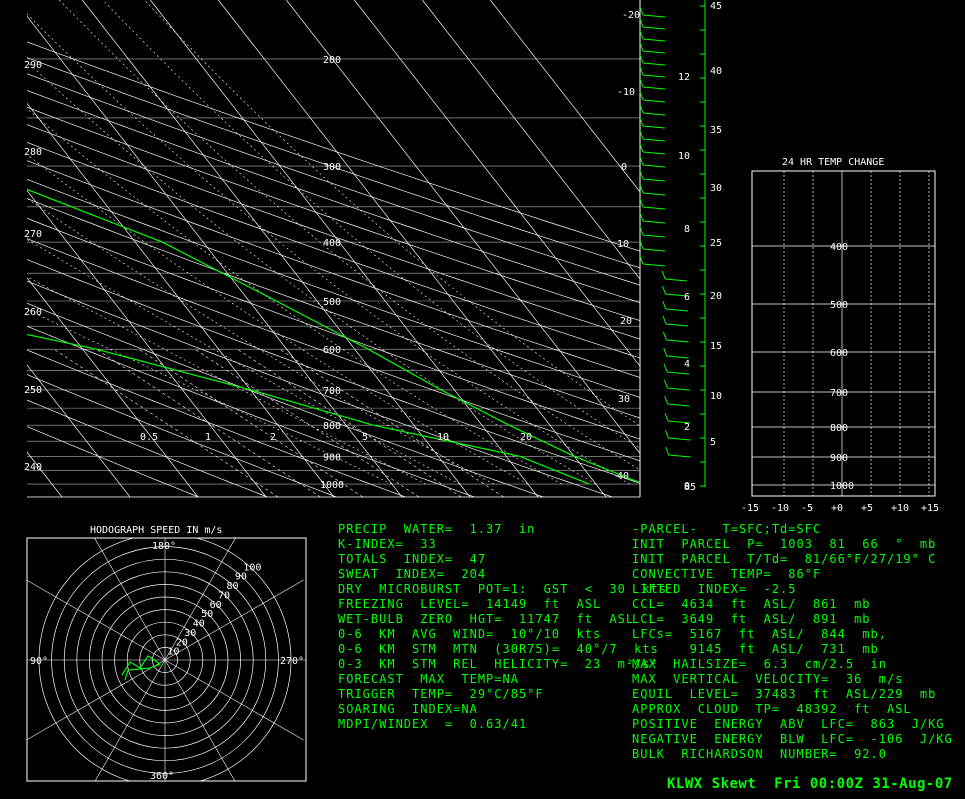 The height and width of the screenshot is (799, 965). What do you see at coordinates (437, 529) in the screenshot?
I see `index-line: PRECIP WATER= 1.37 in` at bounding box center [437, 529].